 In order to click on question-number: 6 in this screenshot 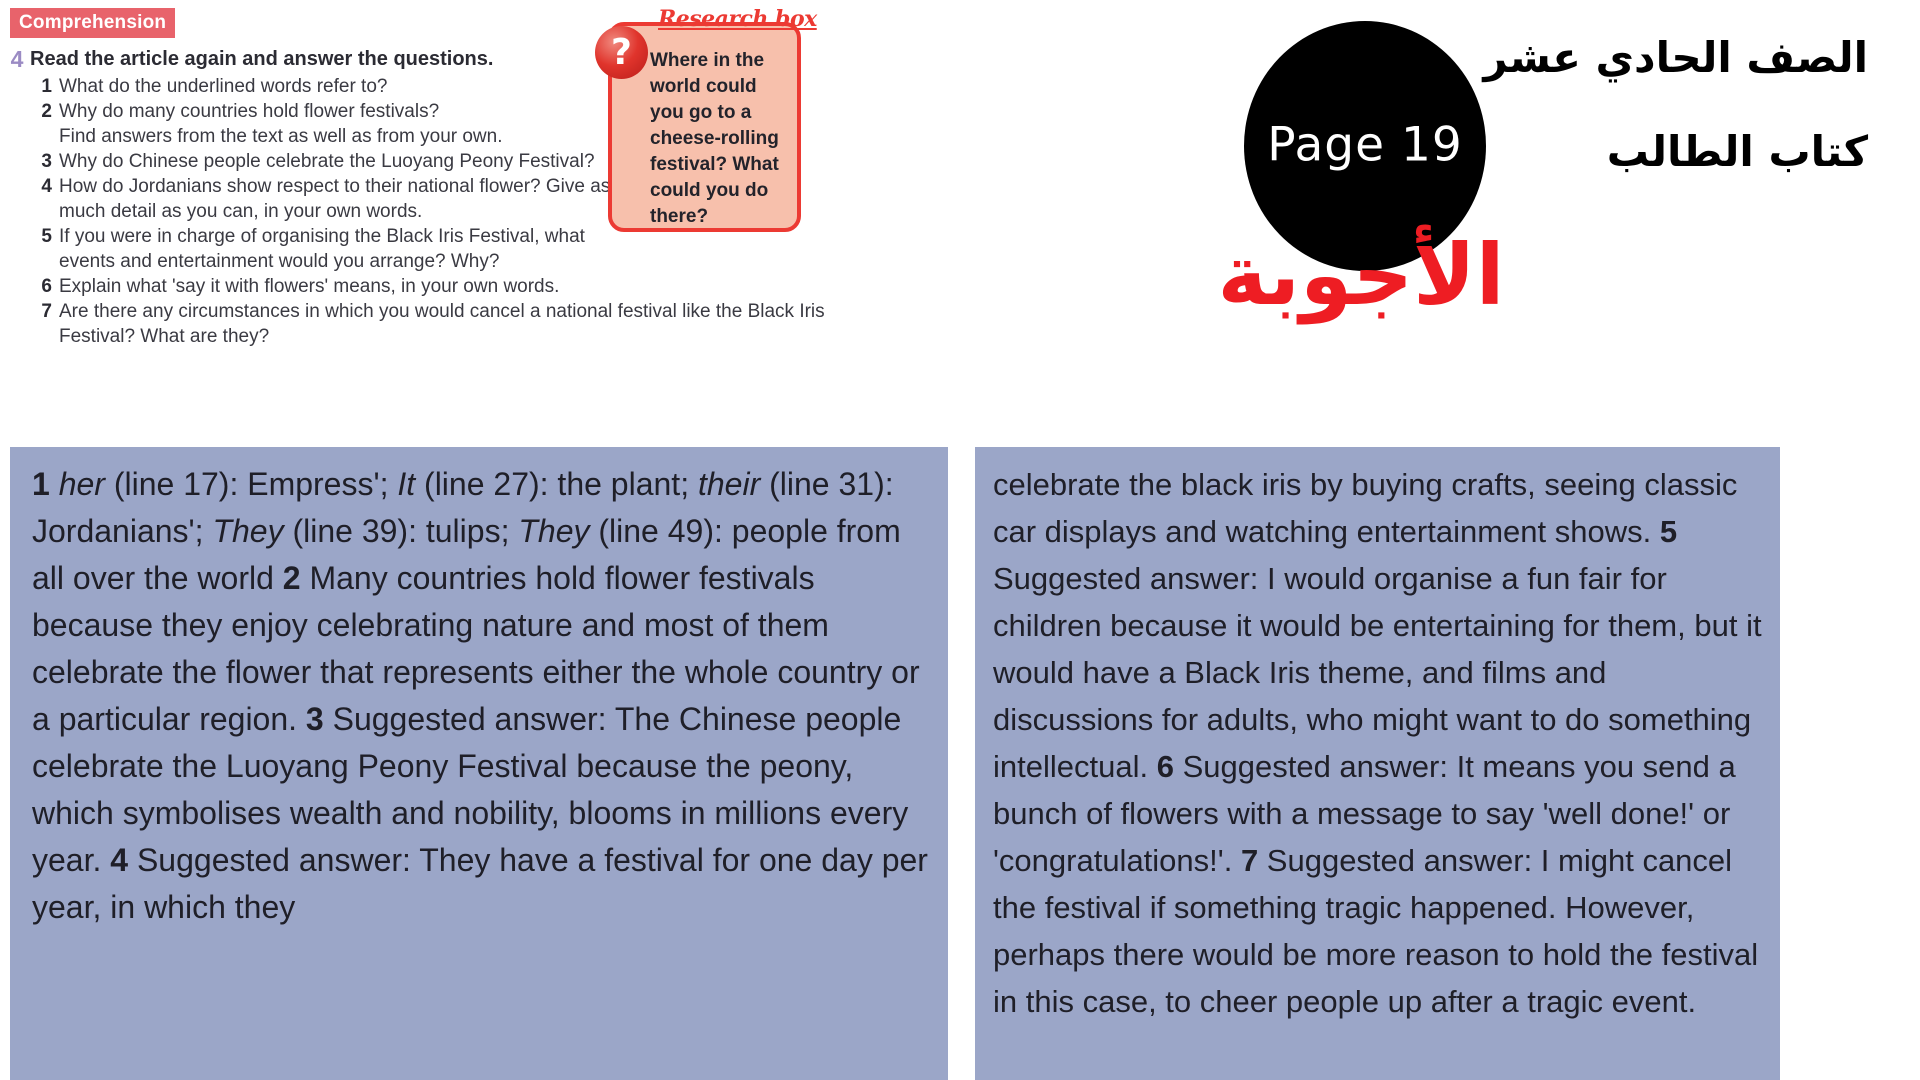, I will do `click(46, 286)`.